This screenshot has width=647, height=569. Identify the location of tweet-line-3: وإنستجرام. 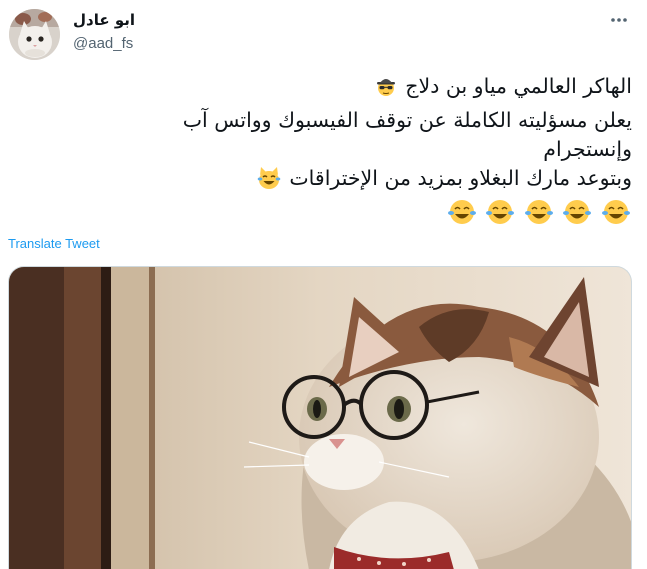
(587, 149).